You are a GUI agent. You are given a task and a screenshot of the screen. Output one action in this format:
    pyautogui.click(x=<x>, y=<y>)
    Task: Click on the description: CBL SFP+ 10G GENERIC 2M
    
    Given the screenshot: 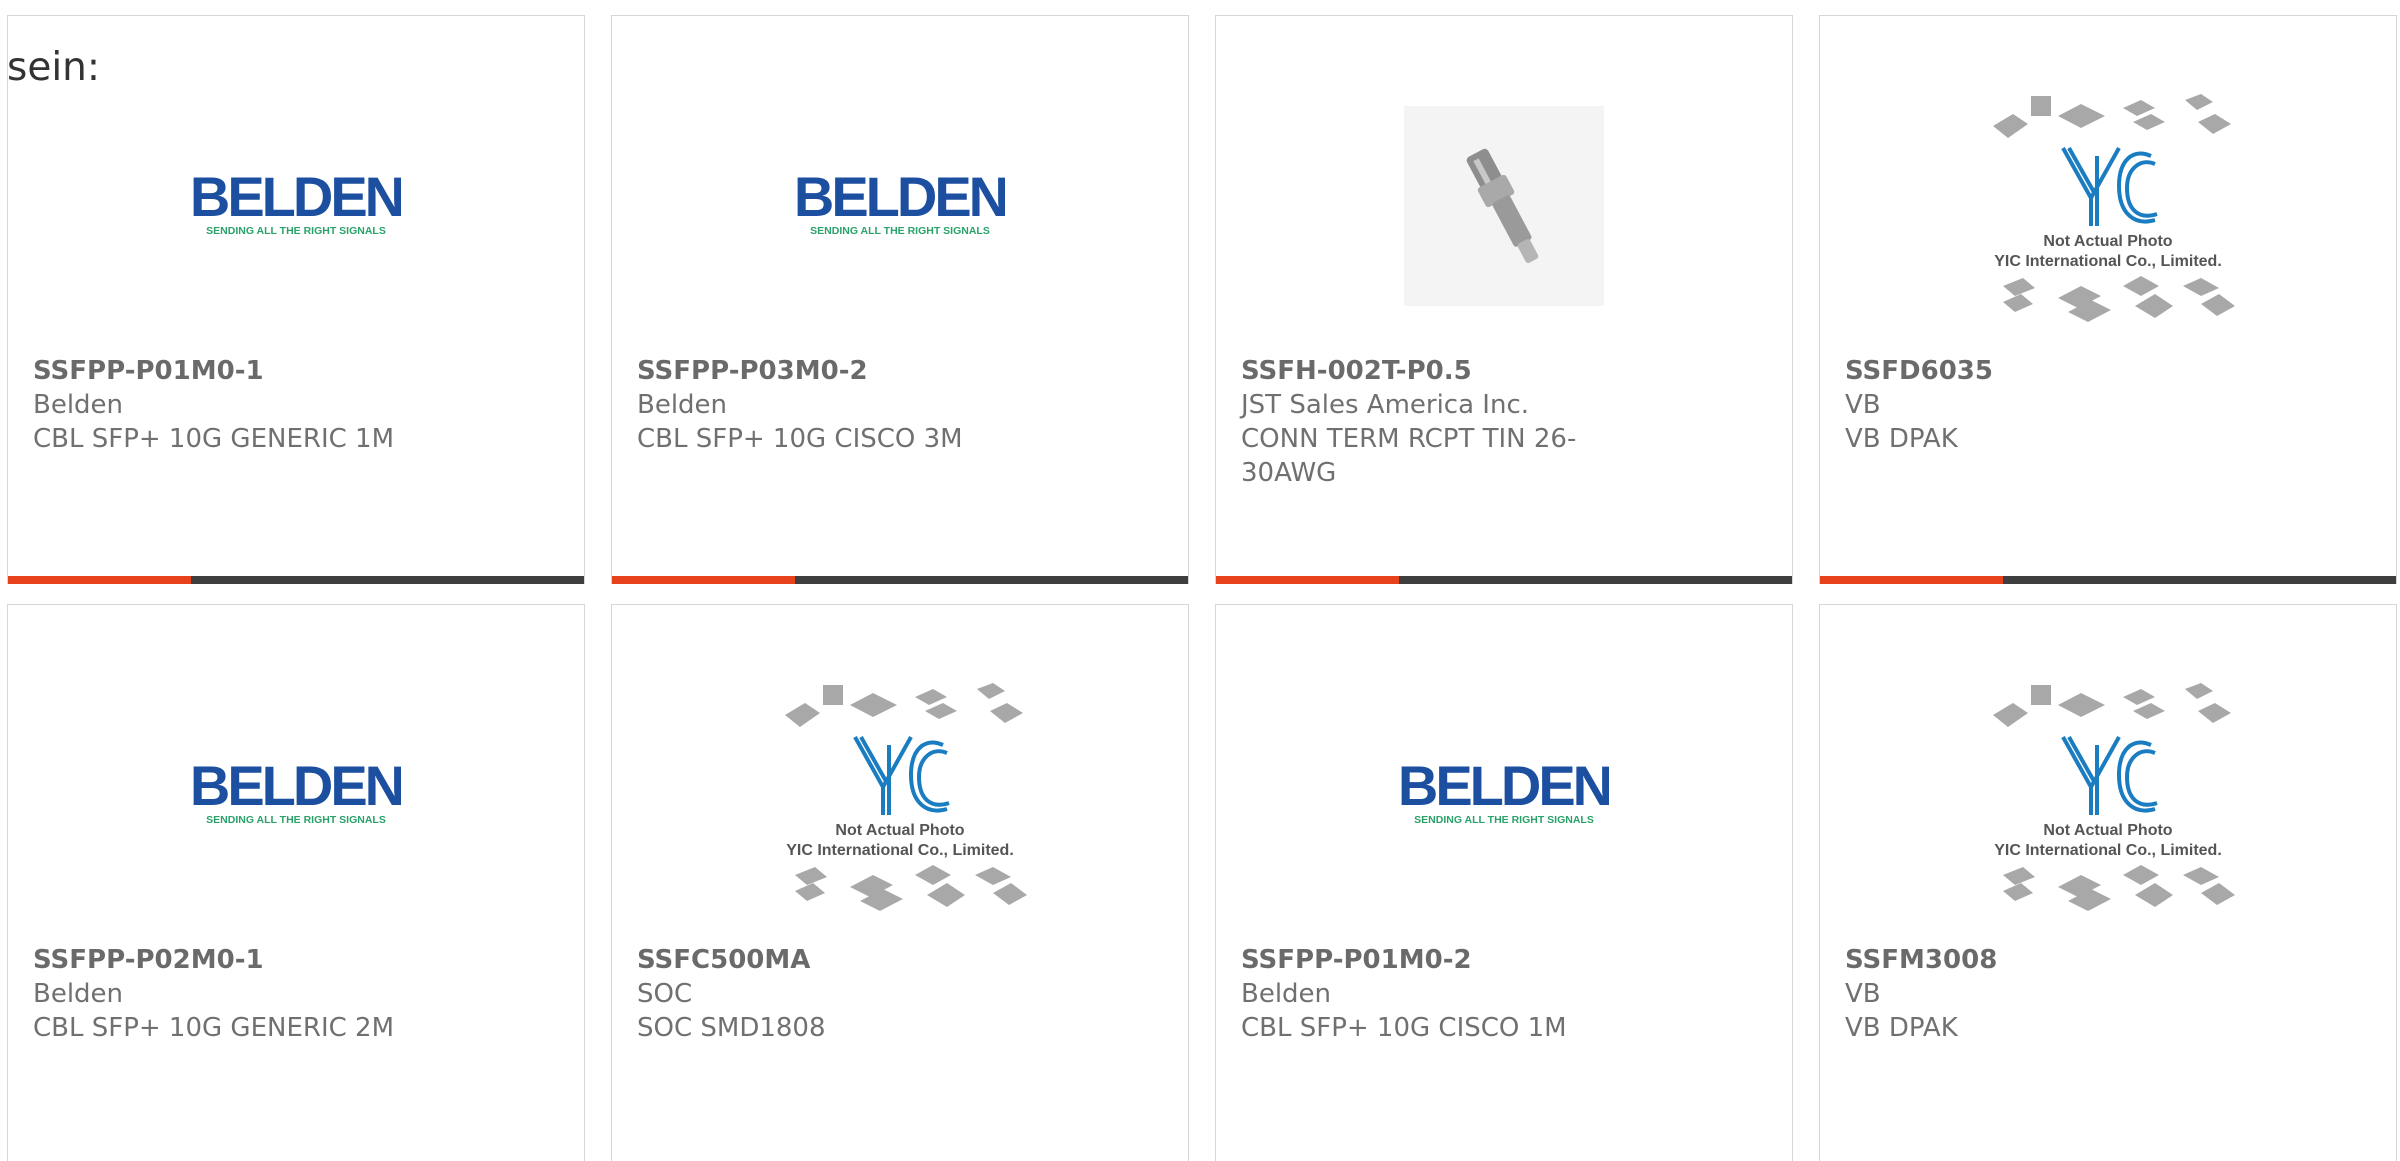 What is the action you would take?
    pyautogui.click(x=214, y=1028)
    